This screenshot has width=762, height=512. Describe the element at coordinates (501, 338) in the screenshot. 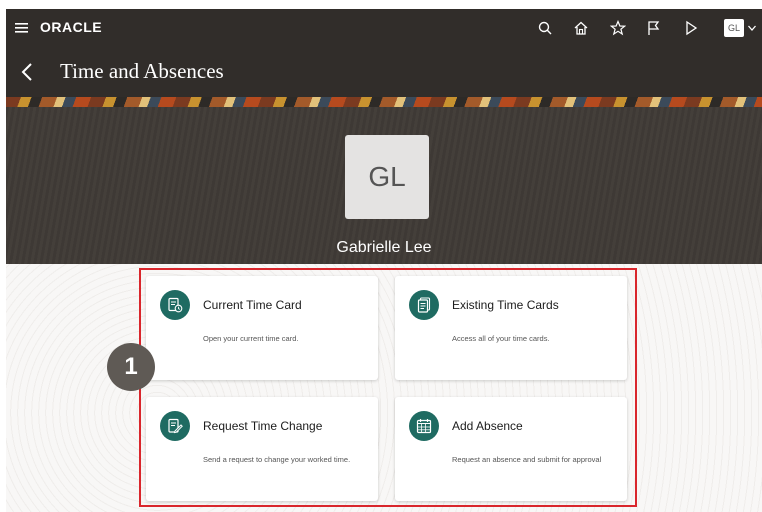

I see `card-description: Access all of your time cards.` at that location.